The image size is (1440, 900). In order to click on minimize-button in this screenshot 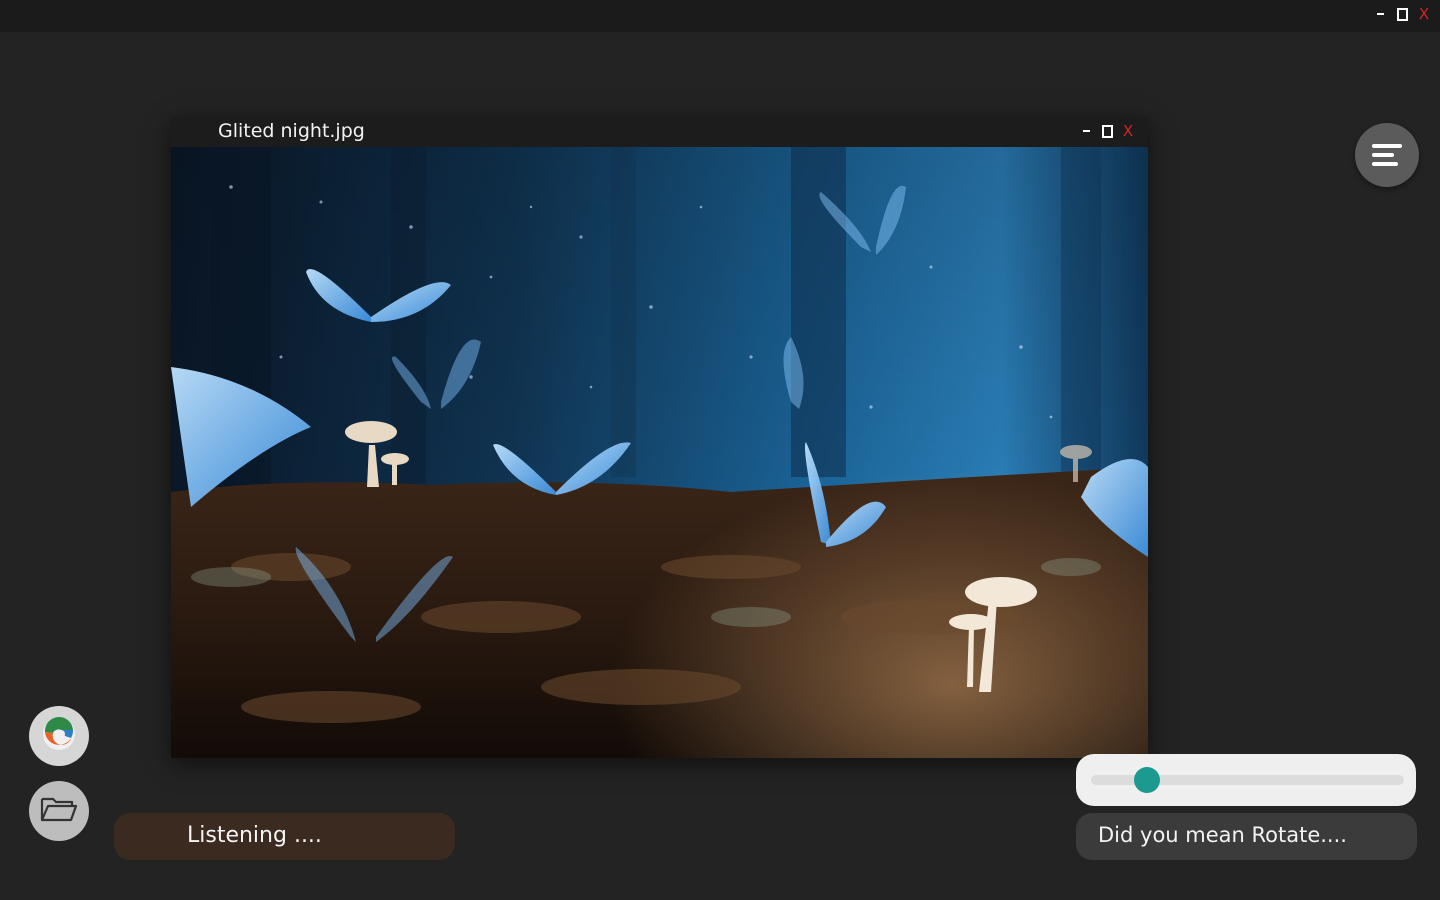, I will do `click(1380, 14)`.